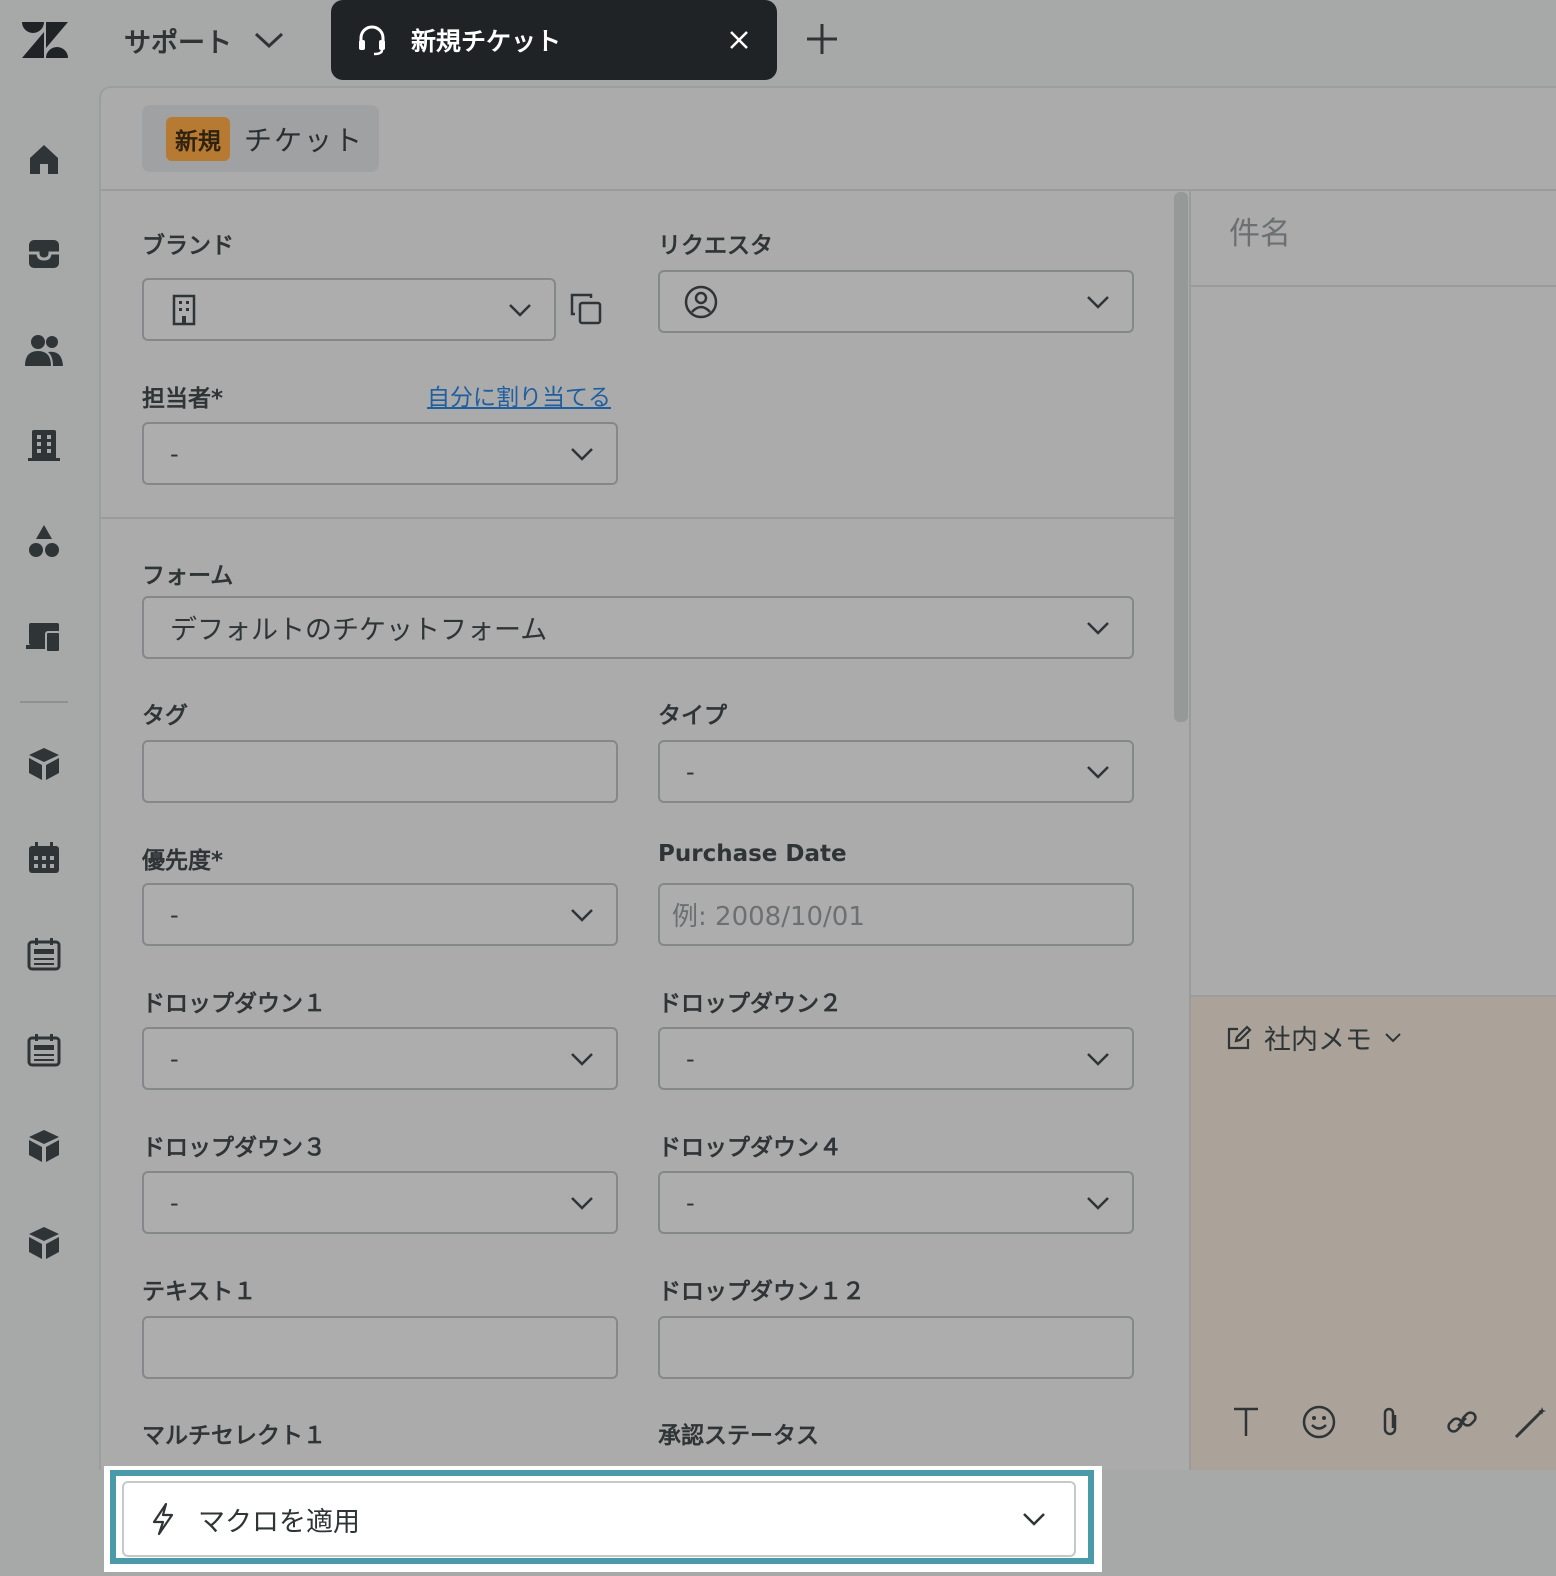 The height and width of the screenshot is (1576, 1556). What do you see at coordinates (304, 140) in the screenshot?
I see `ticket-title: チケット` at bounding box center [304, 140].